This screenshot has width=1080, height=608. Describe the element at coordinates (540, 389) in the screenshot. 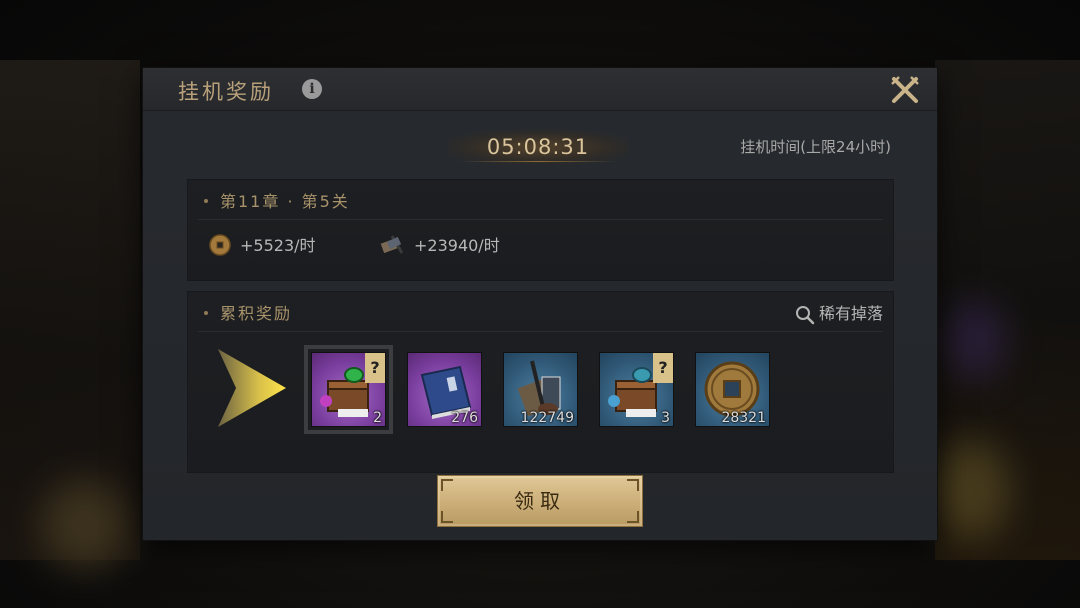

I see `reward-item-scroll-brush: 122749` at that location.